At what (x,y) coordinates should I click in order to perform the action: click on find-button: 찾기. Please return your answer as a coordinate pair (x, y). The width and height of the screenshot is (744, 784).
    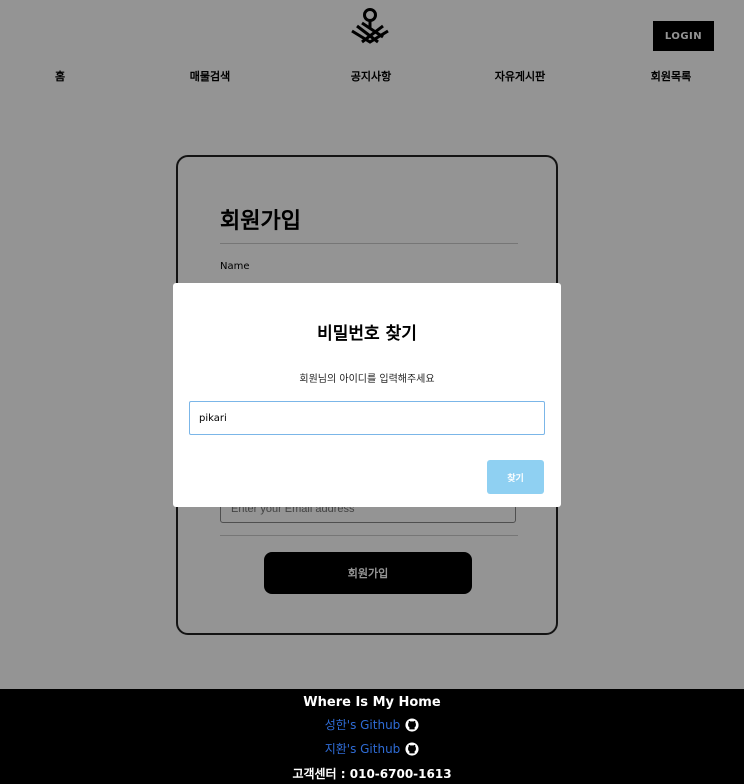
    Looking at the image, I should click on (515, 477).